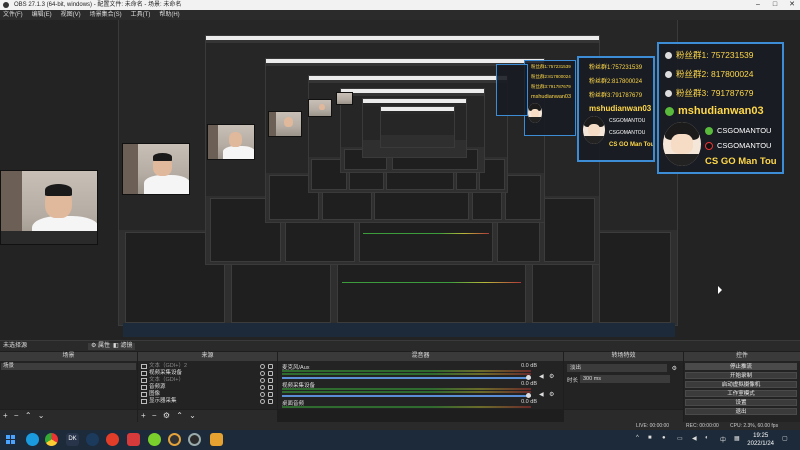 The width and height of the screenshot is (800, 450). What do you see at coordinates (16, 415) in the screenshot?
I see `remove-scene-button: −` at bounding box center [16, 415].